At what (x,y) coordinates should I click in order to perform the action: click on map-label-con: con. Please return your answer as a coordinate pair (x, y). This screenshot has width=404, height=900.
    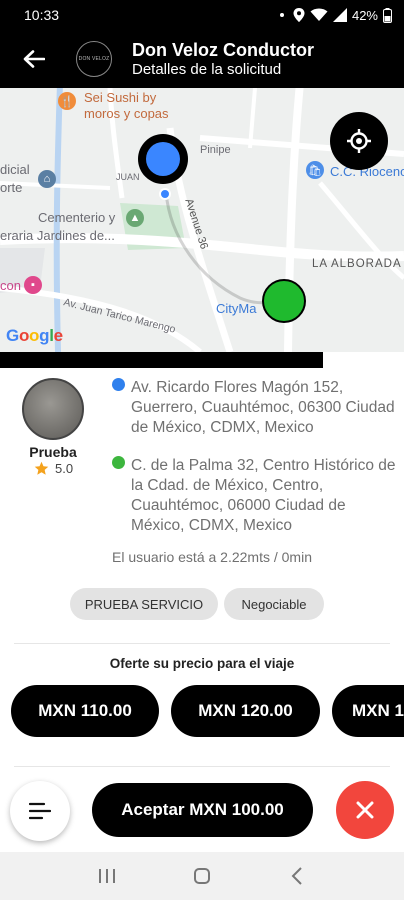
    Looking at the image, I should click on (10, 285).